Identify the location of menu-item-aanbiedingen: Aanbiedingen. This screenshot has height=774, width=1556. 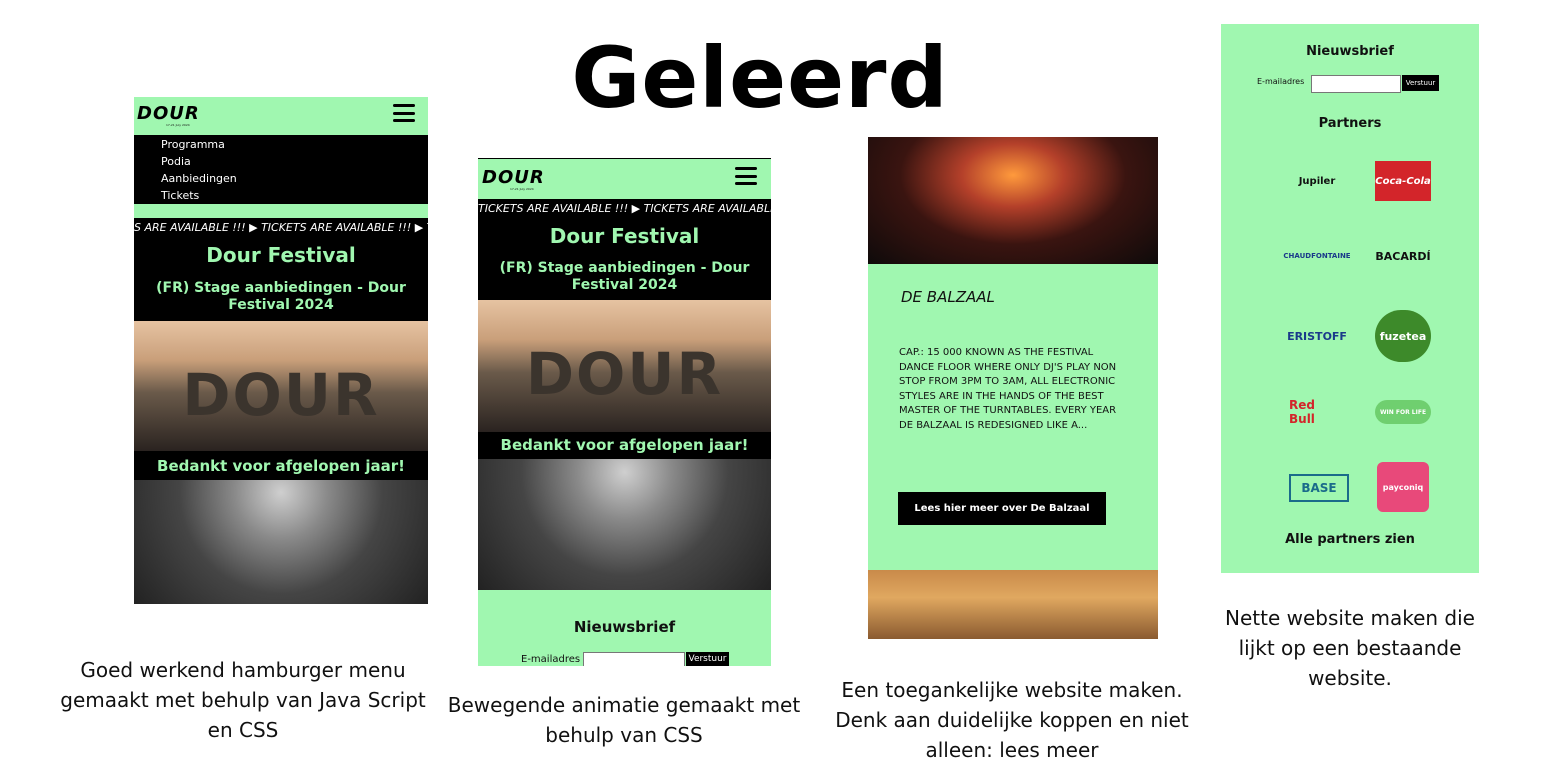
(281, 178).